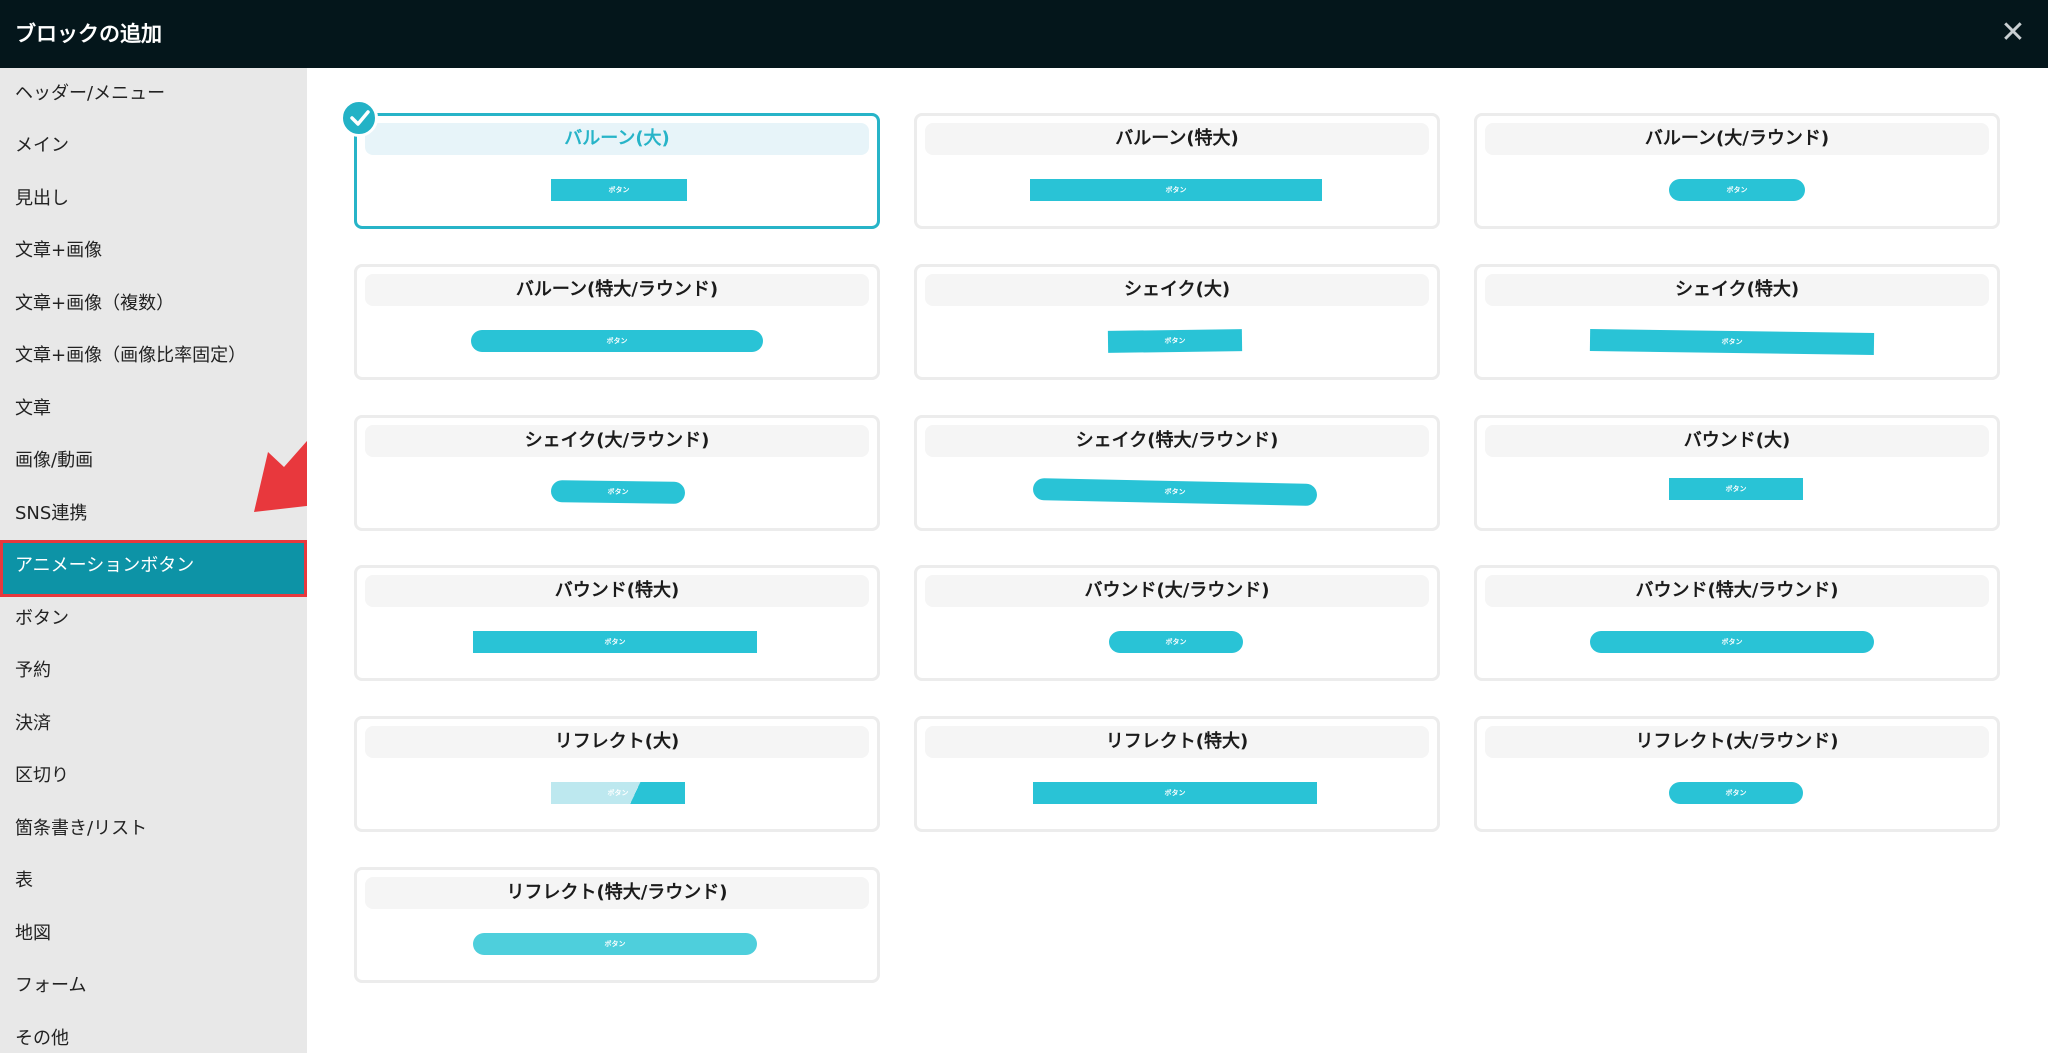 The width and height of the screenshot is (2048, 1053). Describe the element at coordinates (2013, 33) in the screenshot. I see `close-icon: ✕` at that location.